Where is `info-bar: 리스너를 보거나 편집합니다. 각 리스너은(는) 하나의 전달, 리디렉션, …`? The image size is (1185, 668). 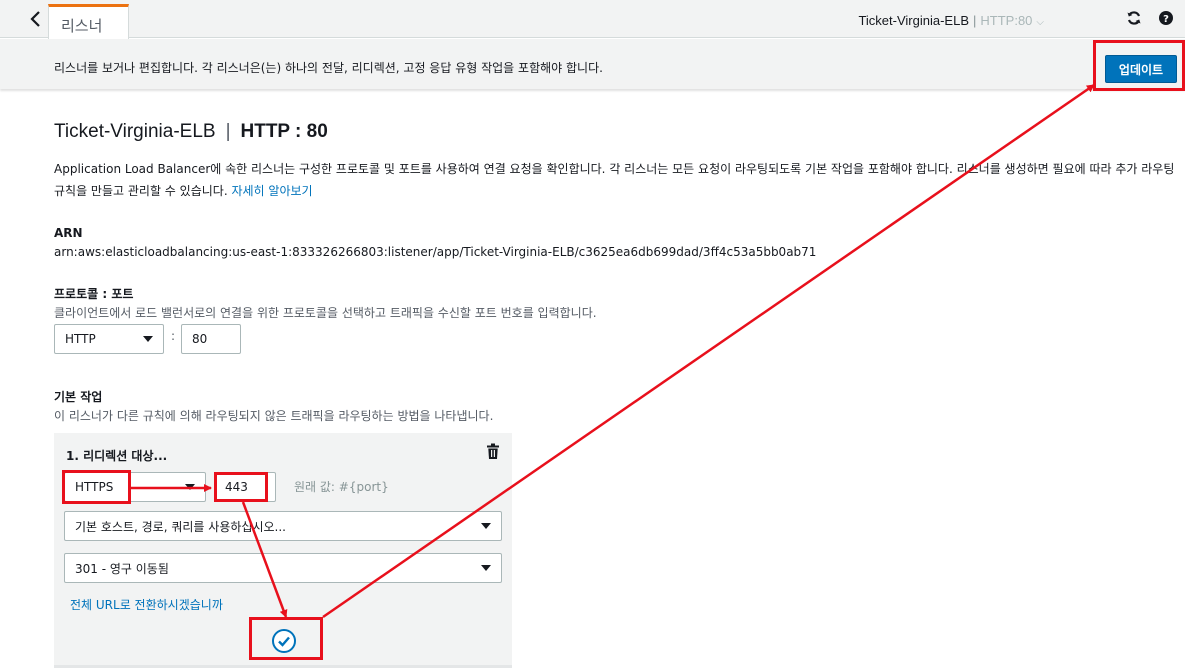
info-bar: 리스너를 보거나 편집합니다. 각 리스너은(는) 하나의 전달, 리디렉션, … is located at coordinates (592, 64).